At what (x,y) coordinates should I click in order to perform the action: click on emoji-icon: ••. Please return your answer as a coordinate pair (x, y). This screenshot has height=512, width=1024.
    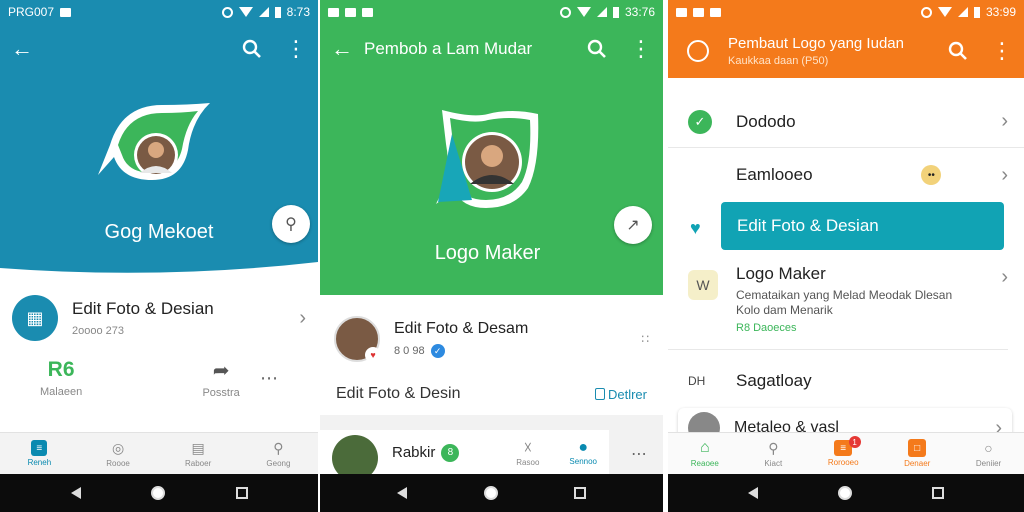
    Looking at the image, I should click on (931, 175).